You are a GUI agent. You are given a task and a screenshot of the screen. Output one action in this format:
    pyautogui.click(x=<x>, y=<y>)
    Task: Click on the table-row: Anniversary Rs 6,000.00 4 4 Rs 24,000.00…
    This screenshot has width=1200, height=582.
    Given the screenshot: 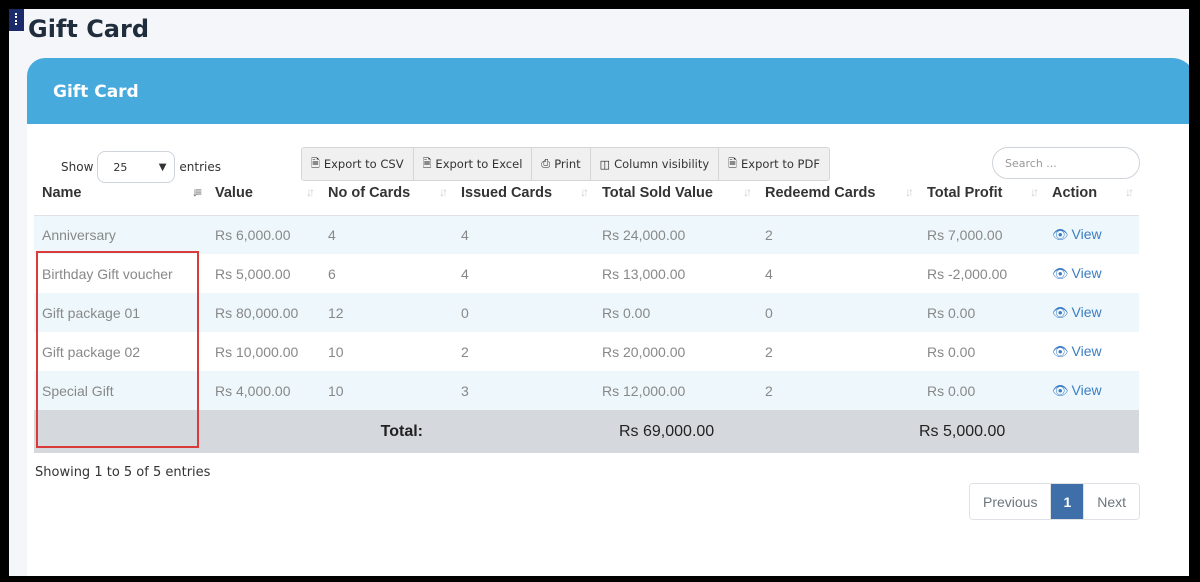 What is the action you would take?
    pyautogui.click(x=586, y=234)
    